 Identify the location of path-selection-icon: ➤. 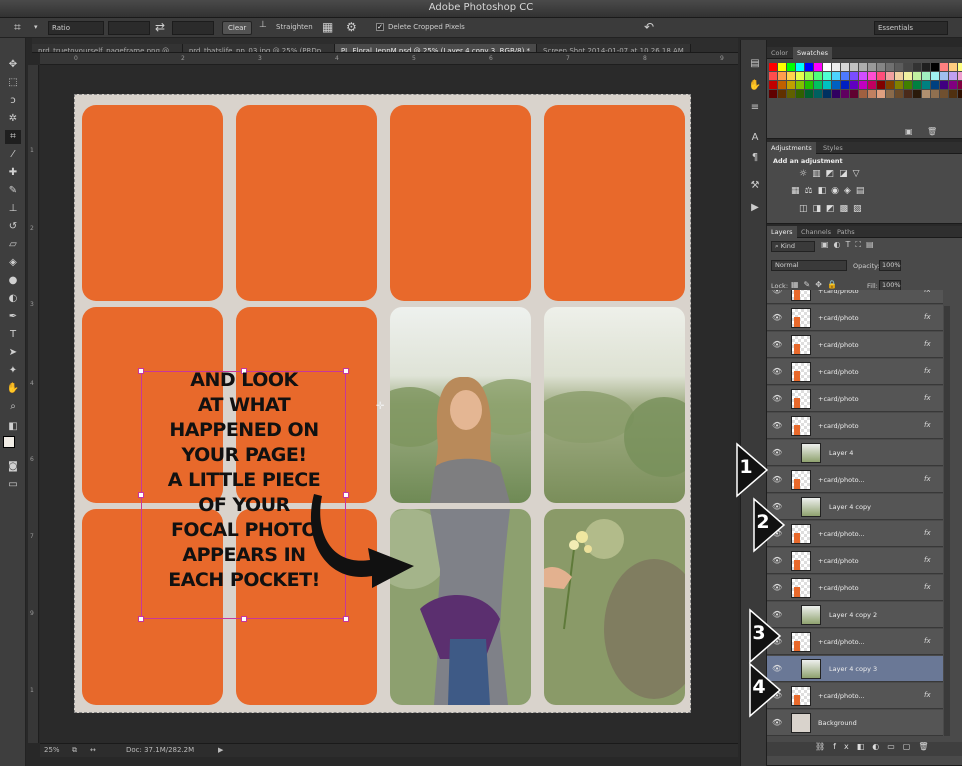
(13, 353).